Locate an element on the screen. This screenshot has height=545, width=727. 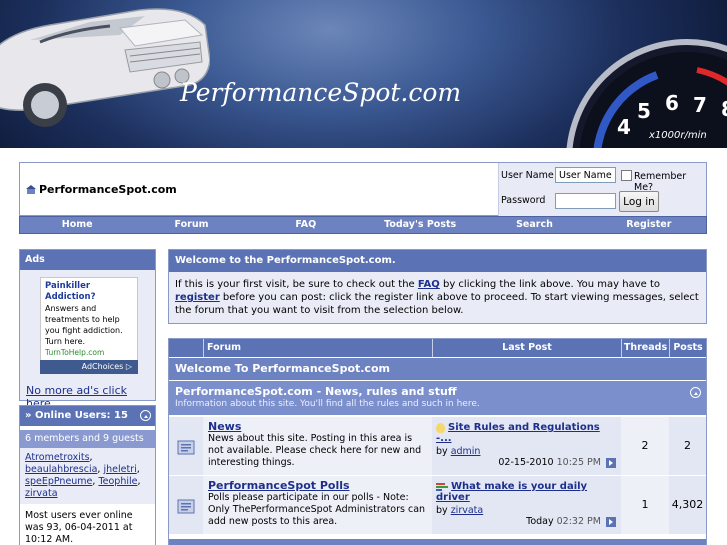
nav-faq: FAQ is located at coordinates (306, 225).